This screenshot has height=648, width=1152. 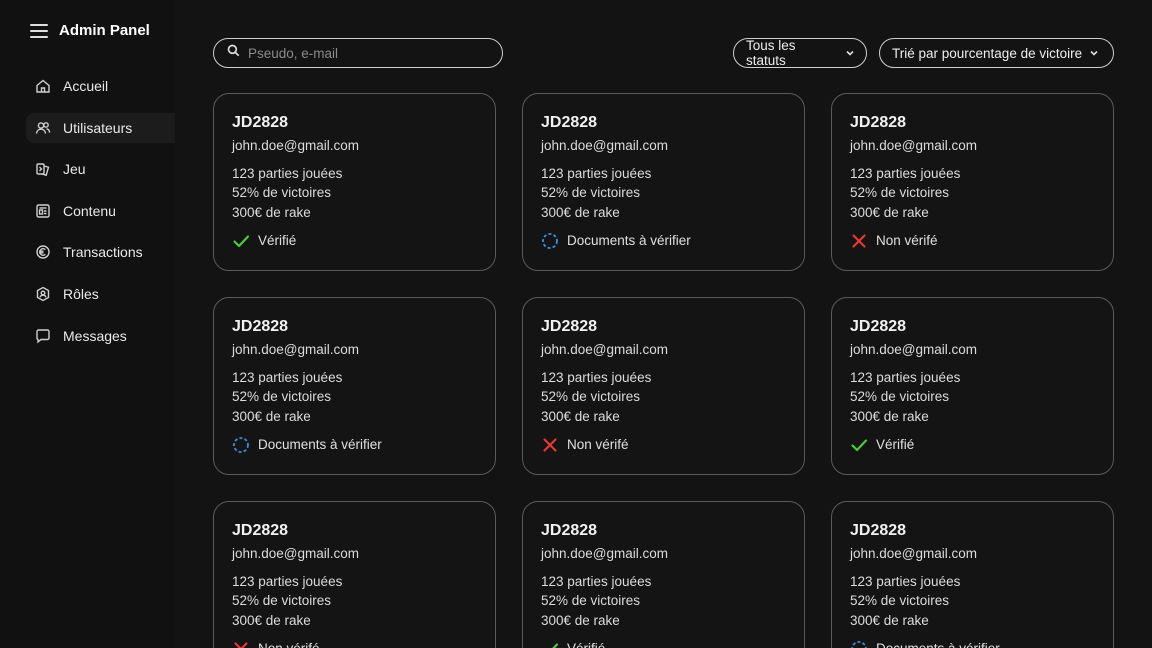 I want to click on sidebar-item-label: Messages, so click(x=95, y=335).